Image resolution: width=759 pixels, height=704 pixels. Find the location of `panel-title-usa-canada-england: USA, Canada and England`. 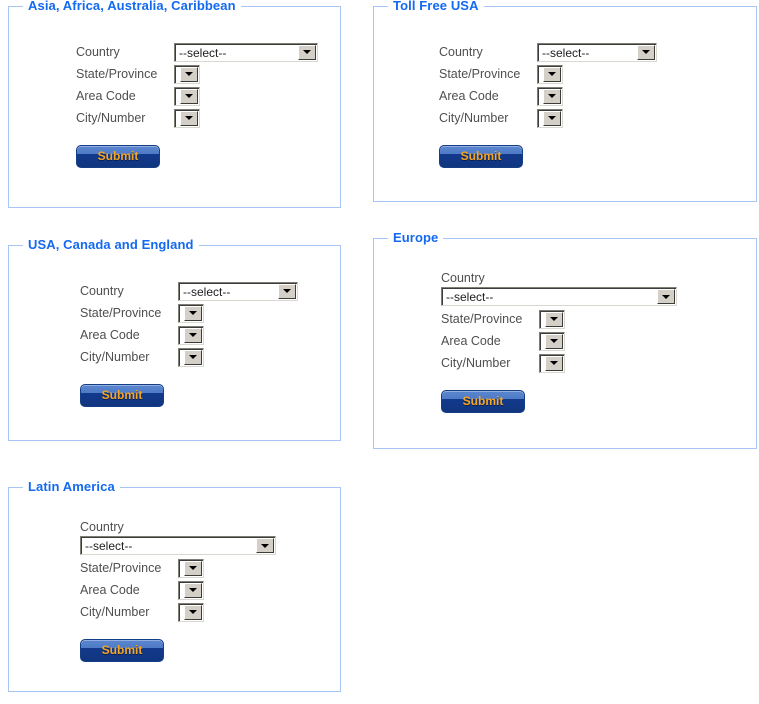

panel-title-usa-canada-england: USA, Canada and England is located at coordinates (111, 244).